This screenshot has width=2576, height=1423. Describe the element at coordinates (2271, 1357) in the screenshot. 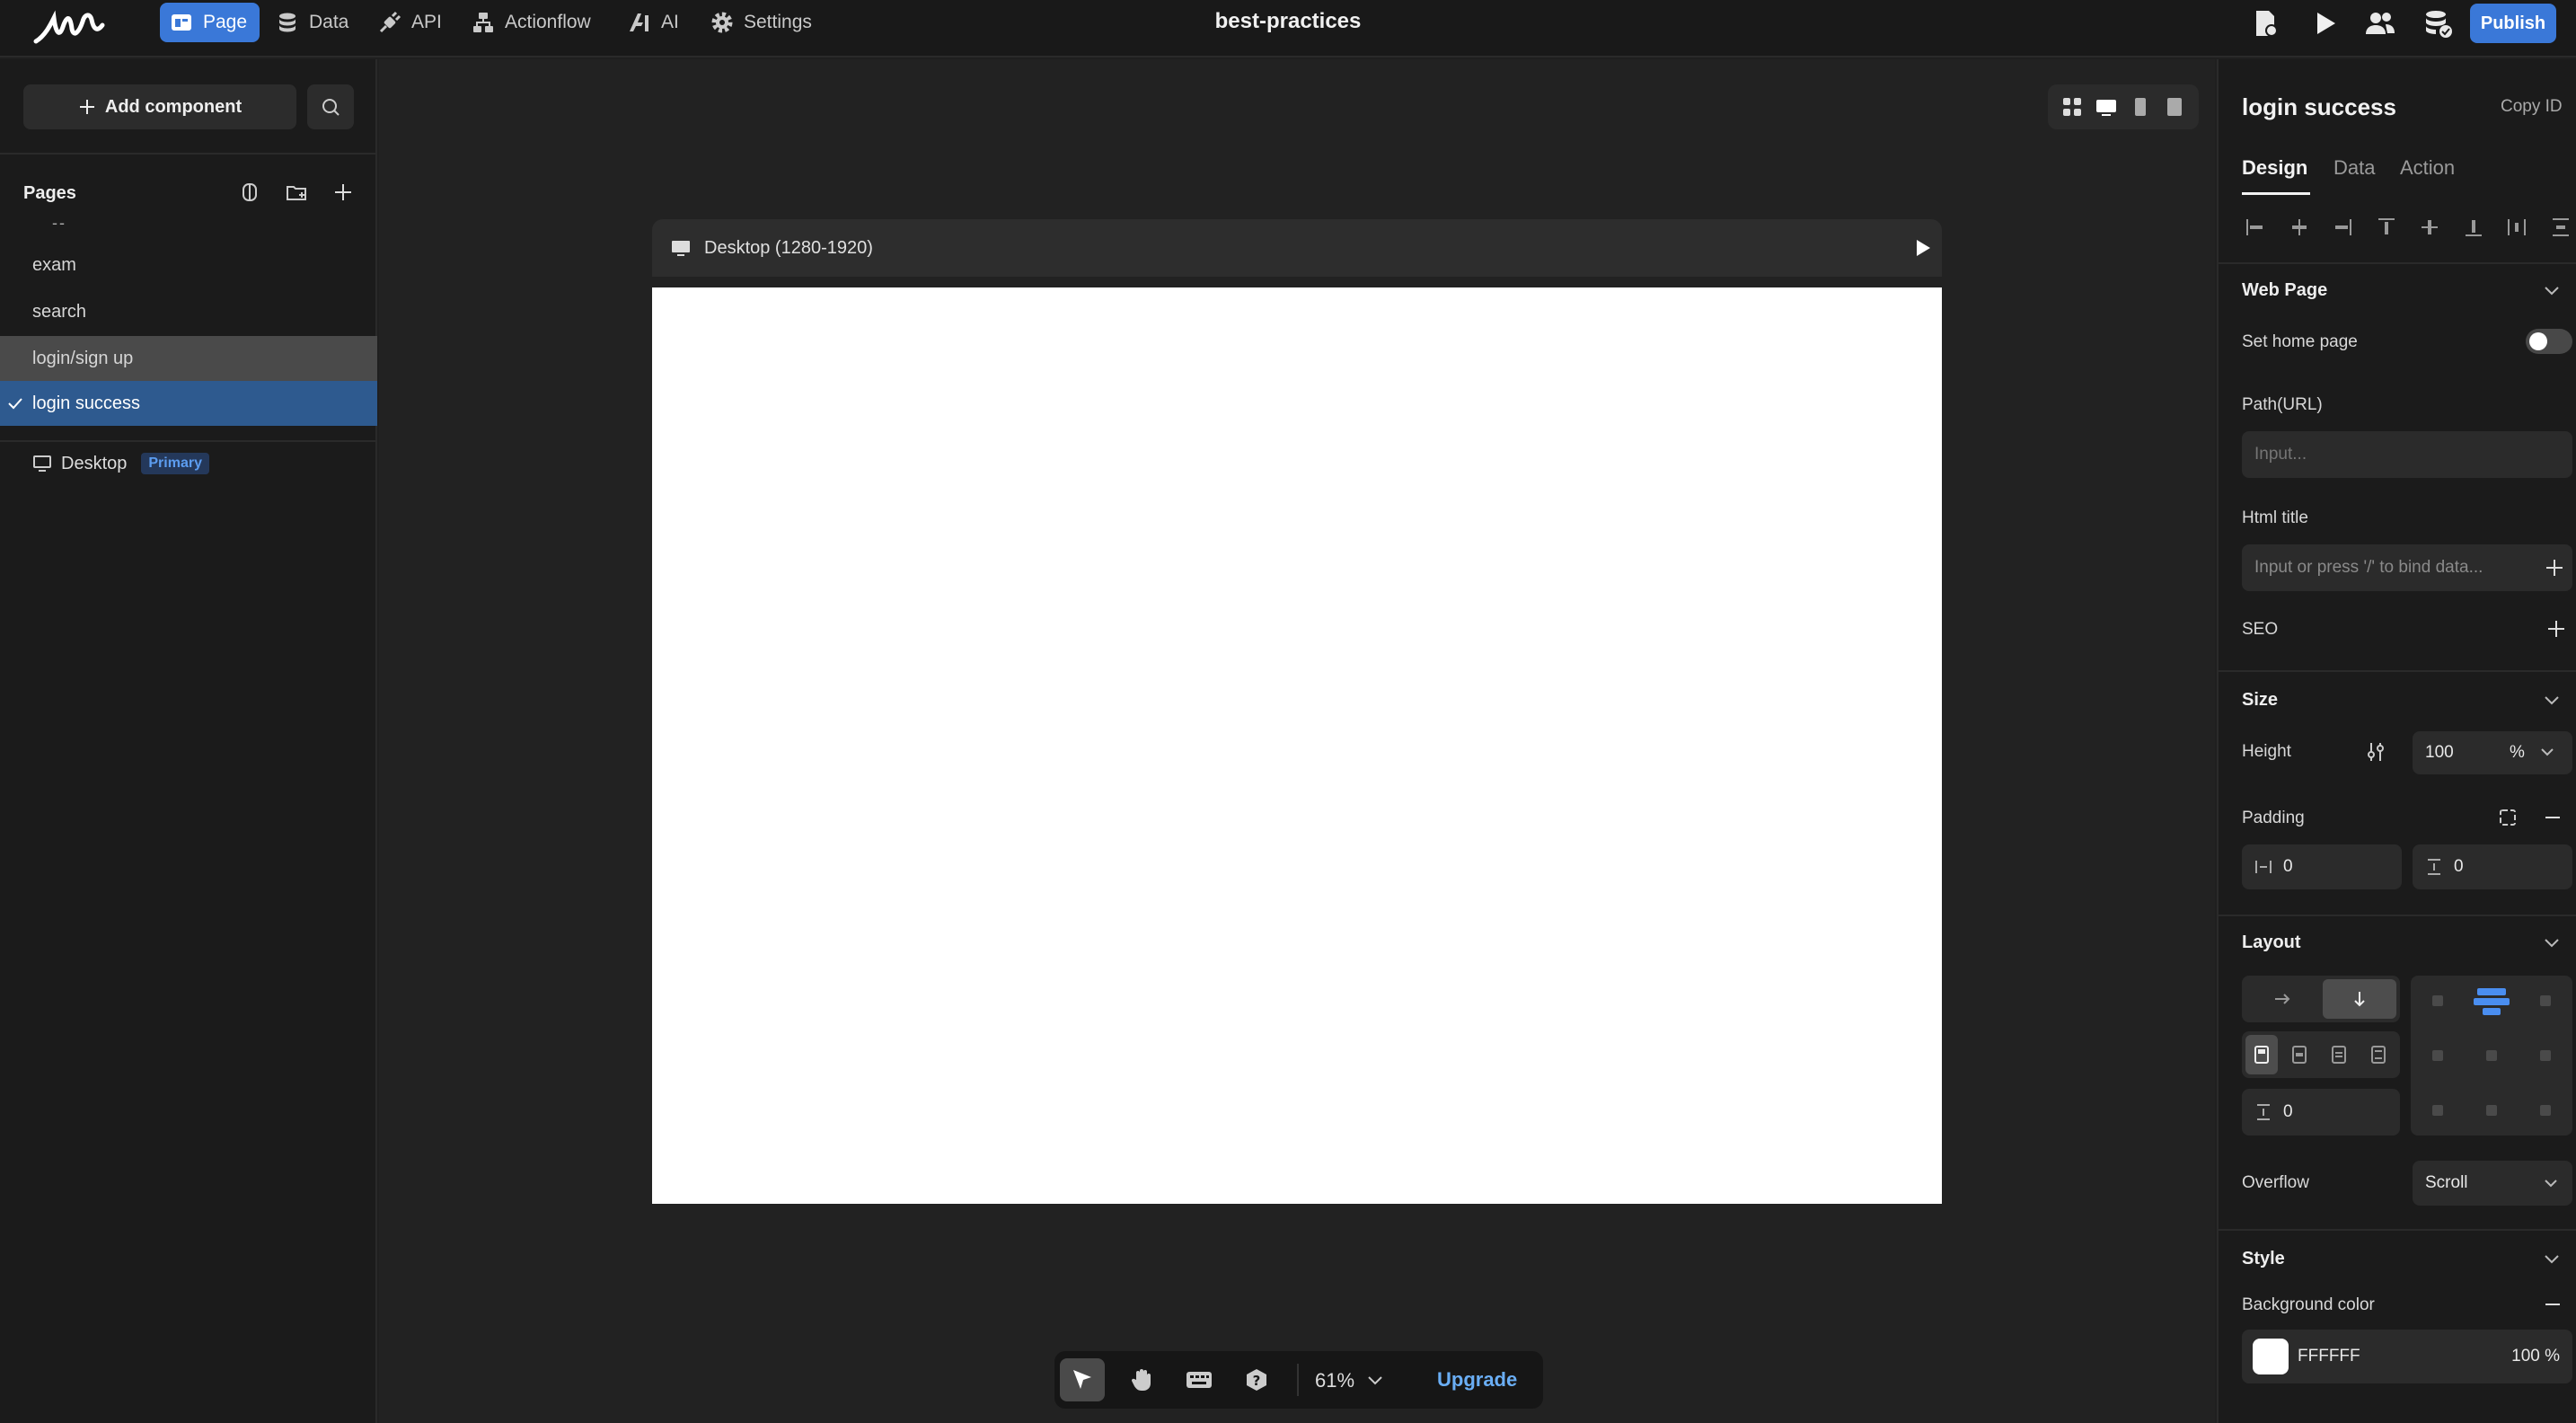

I see `color-swatch` at that location.